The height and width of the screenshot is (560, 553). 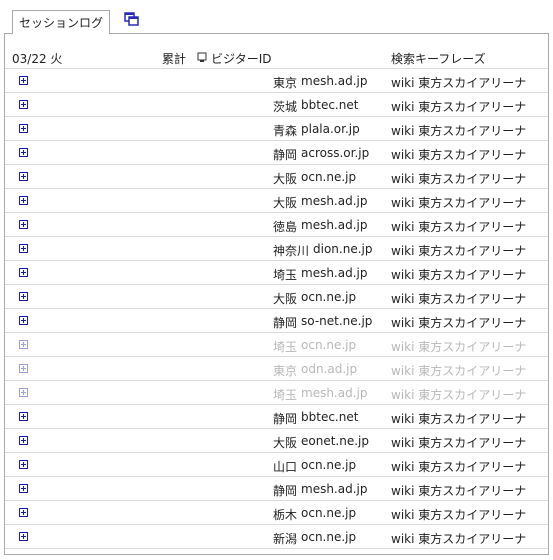 I want to click on host-cell: odn.ad.jp, so click(x=329, y=369).